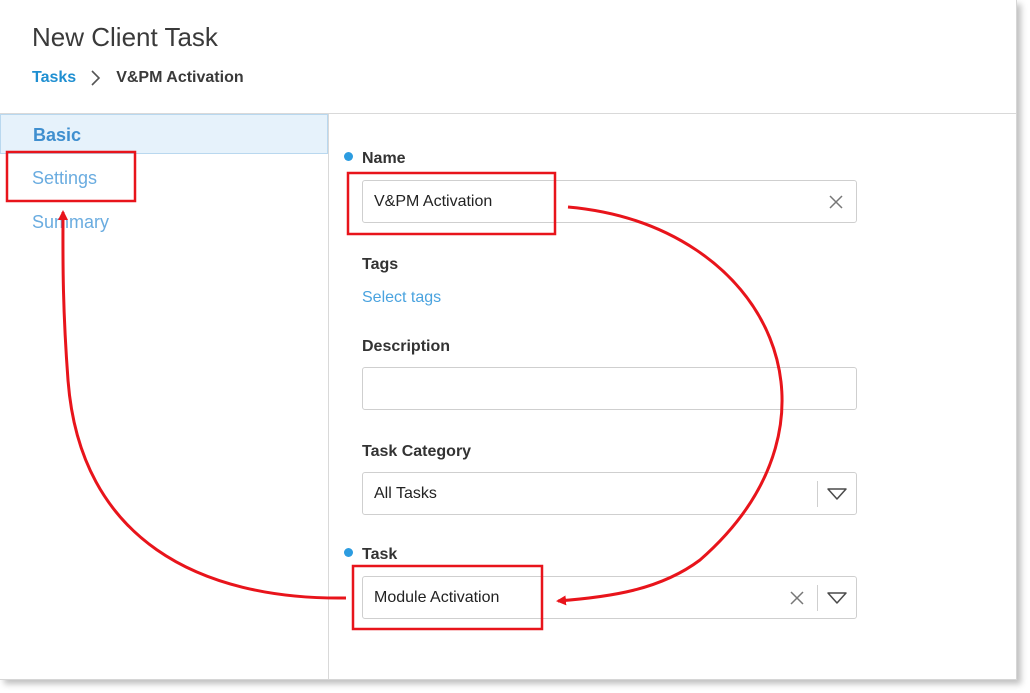 Image resolution: width=1030 pixels, height=693 pixels. I want to click on breadcrumb-current: V&PM Activation, so click(180, 77).